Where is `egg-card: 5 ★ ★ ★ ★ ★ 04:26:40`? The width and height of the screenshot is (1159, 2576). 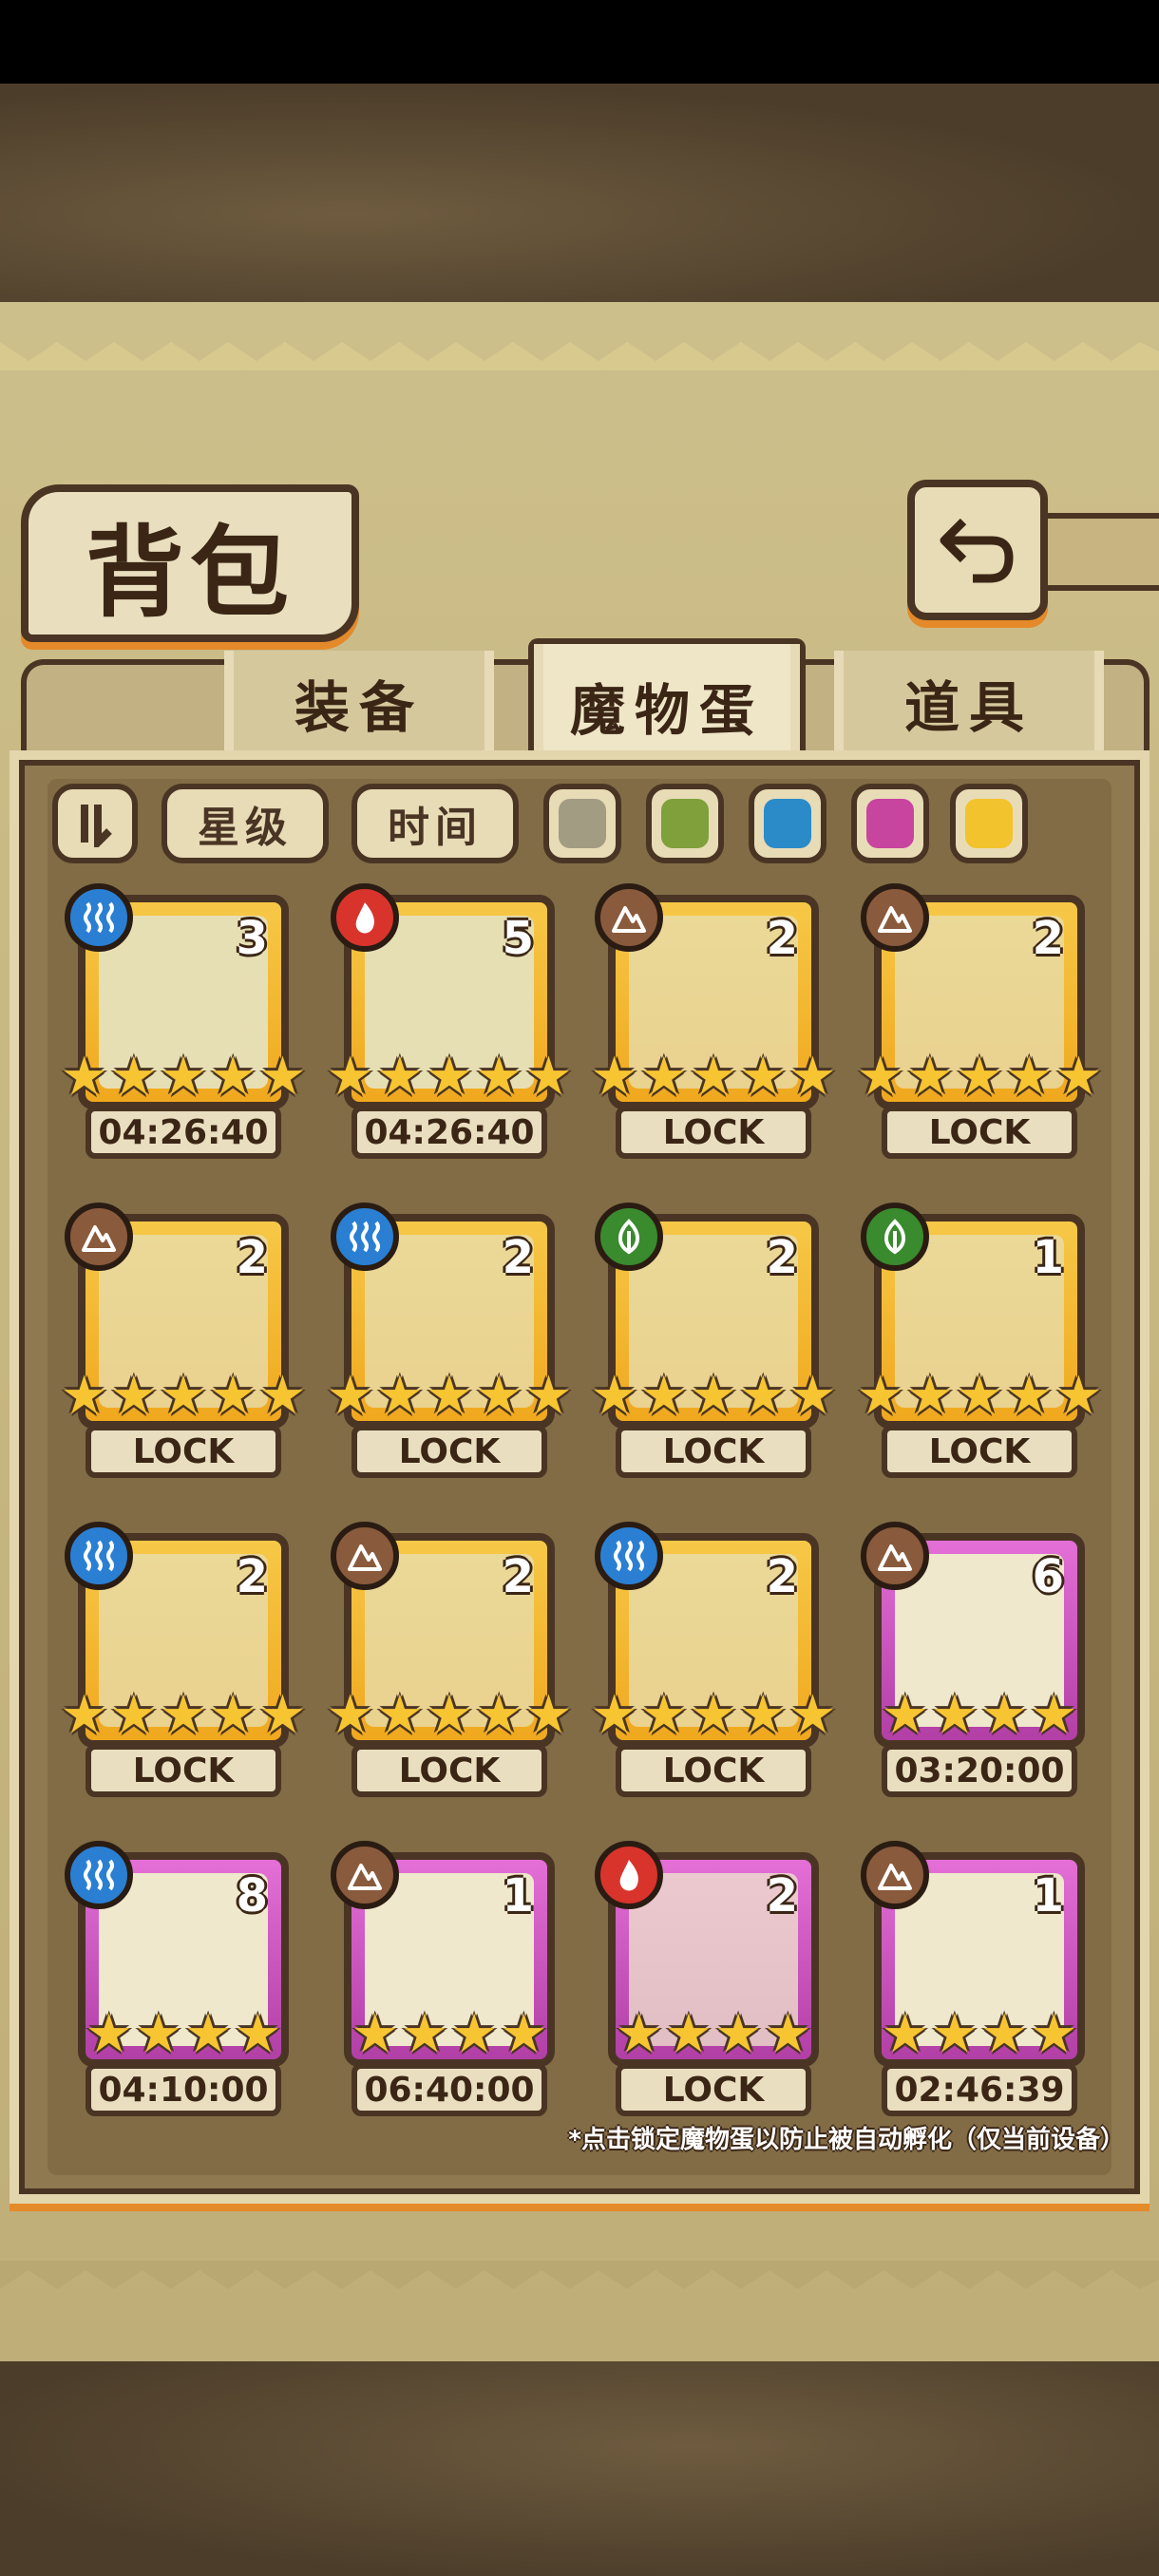 egg-card: 5 ★ ★ ★ ★ ★ 04:26:40 is located at coordinates (450, 1022).